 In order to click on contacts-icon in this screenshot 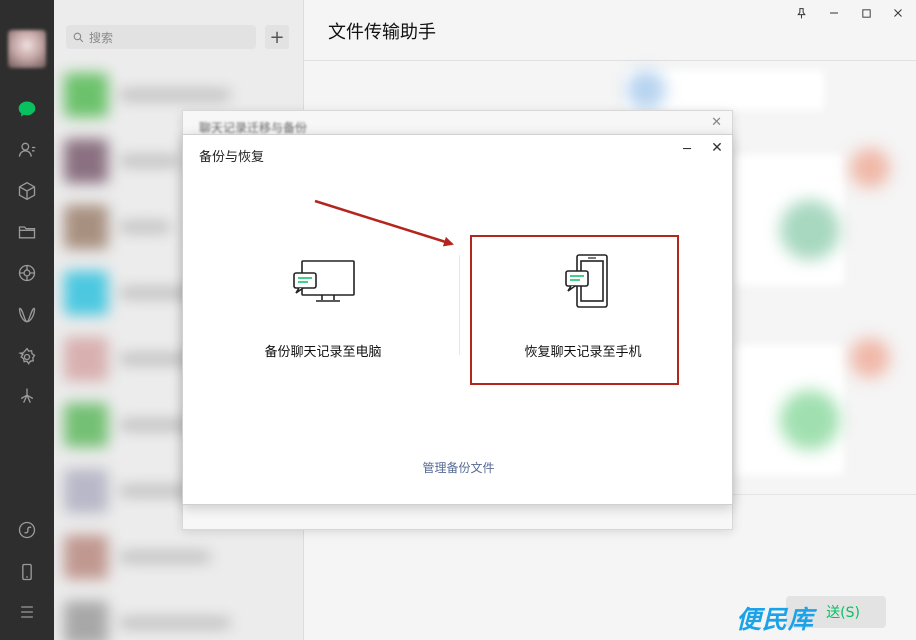, I will do `click(27, 150)`.